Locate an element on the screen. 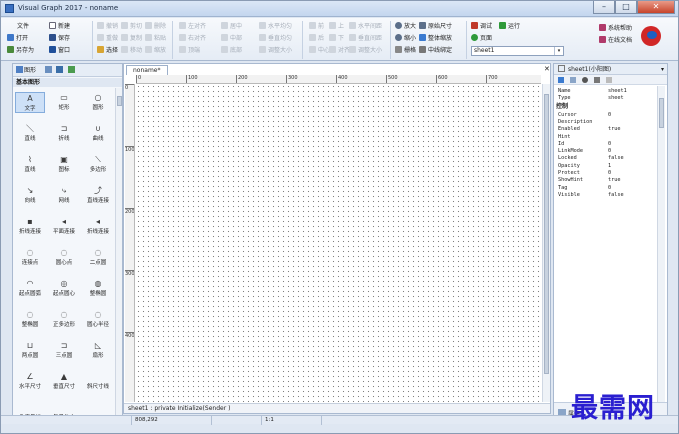 Image resolution: width=679 pixels, height=434 pixels. vspace-button: 垂直均匀 is located at coordinates (275, 39).